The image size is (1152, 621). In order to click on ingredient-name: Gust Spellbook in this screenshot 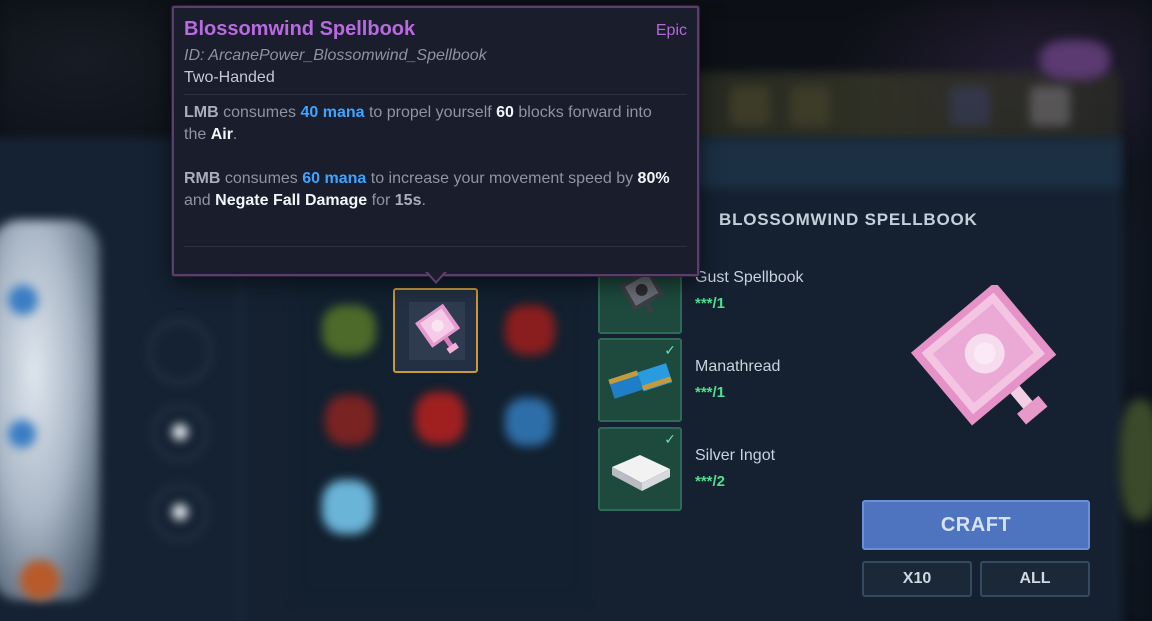, I will do `click(749, 277)`.